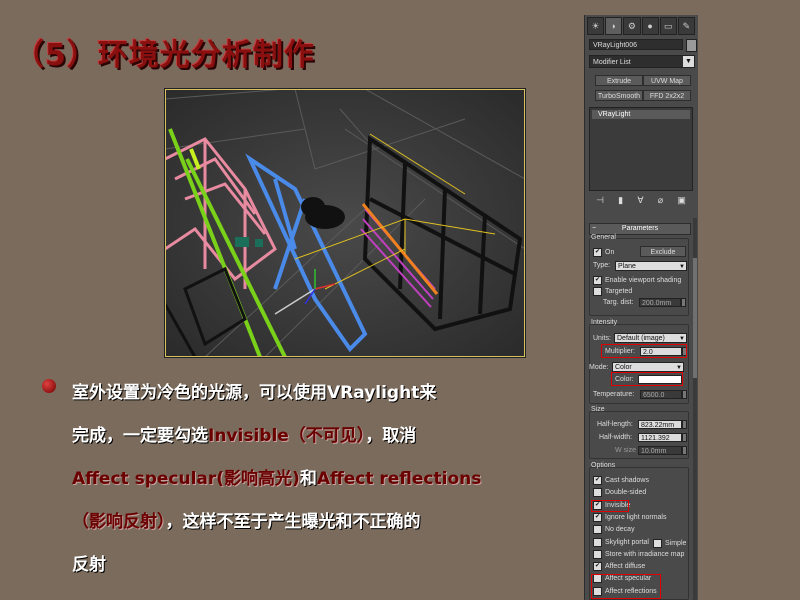 Image resolution: width=800 pixels, height=600 pixels. Describe the element at coordinates (619, 80) in the screenshot. I see `extrude-button: Extrude` at that location.